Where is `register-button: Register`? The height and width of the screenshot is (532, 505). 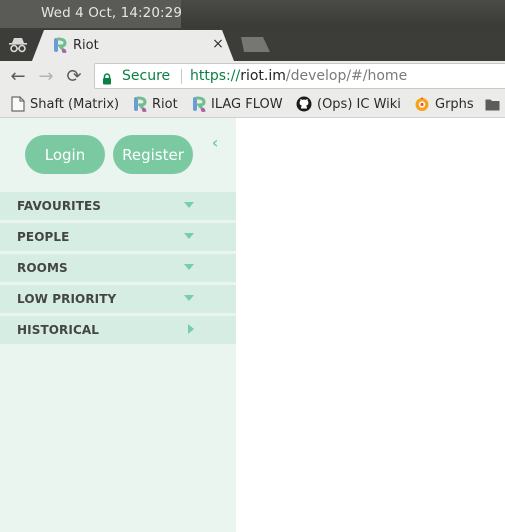 register-button: Register is located at coordinates (153, 154).